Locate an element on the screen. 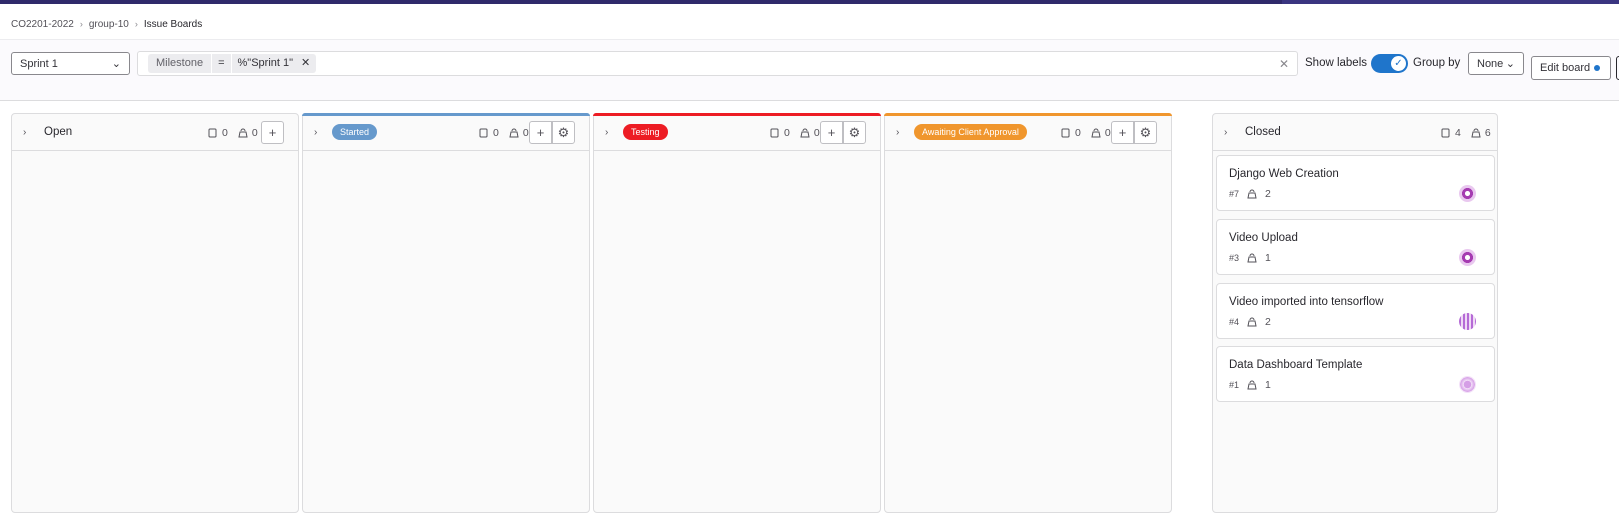 This screenshot has width=1619, height=513. weight-count: 6 is located at coordinates (1487, 133).